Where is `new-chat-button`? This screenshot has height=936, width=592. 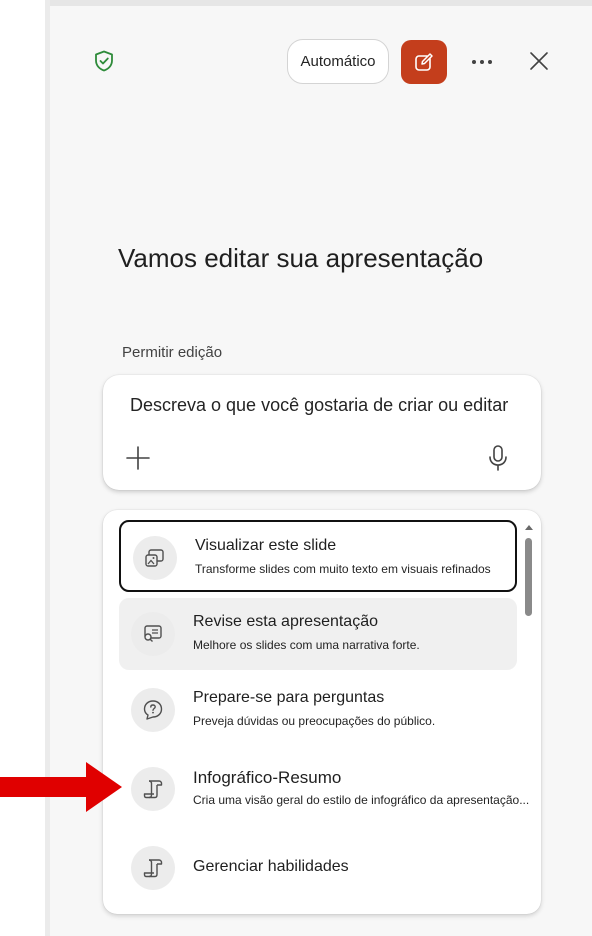
new-chat-button is located at coordinates (424, 62).